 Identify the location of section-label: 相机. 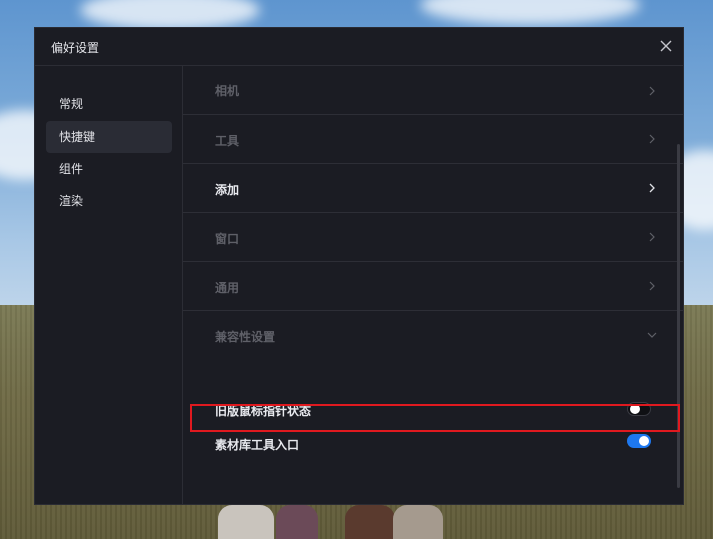
(227, 91).